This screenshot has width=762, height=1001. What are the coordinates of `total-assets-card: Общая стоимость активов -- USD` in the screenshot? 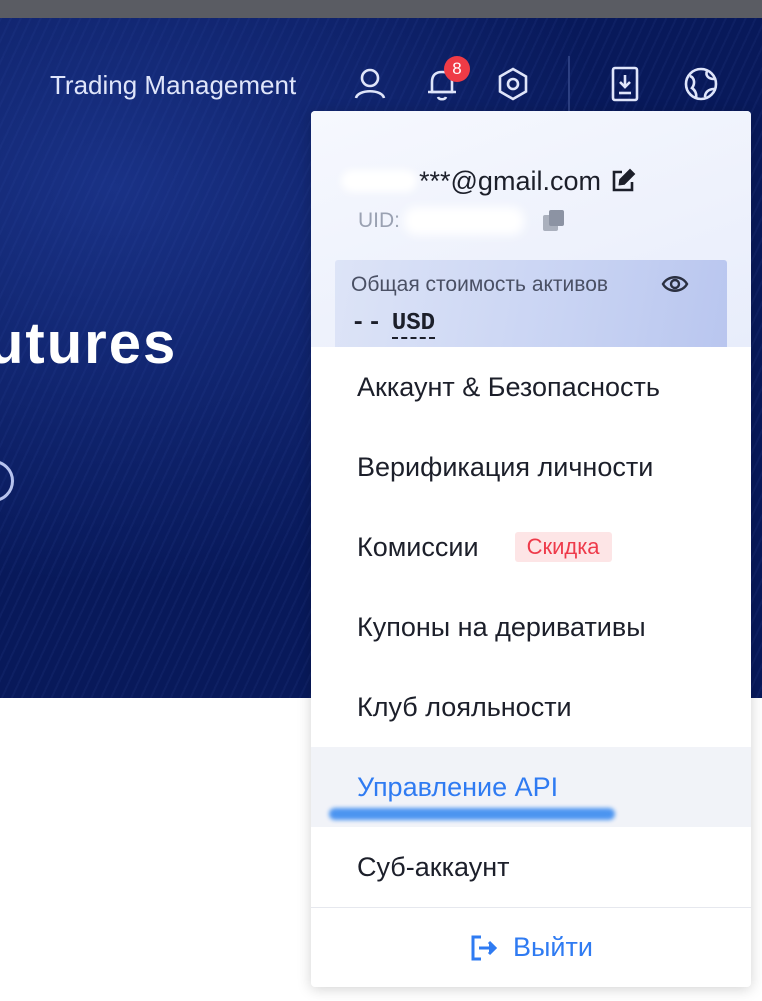 It's located at (531, 306).